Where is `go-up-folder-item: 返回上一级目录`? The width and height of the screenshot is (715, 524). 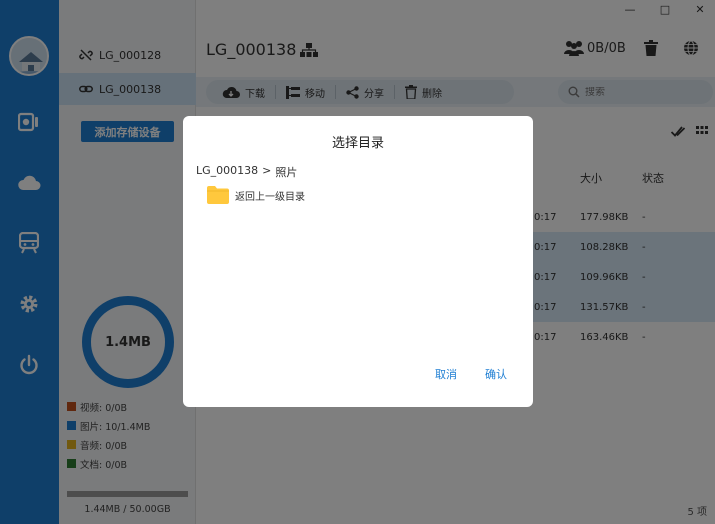 go-up-folder-item: 返回上一级目录 is located at coordinates (256, 195).